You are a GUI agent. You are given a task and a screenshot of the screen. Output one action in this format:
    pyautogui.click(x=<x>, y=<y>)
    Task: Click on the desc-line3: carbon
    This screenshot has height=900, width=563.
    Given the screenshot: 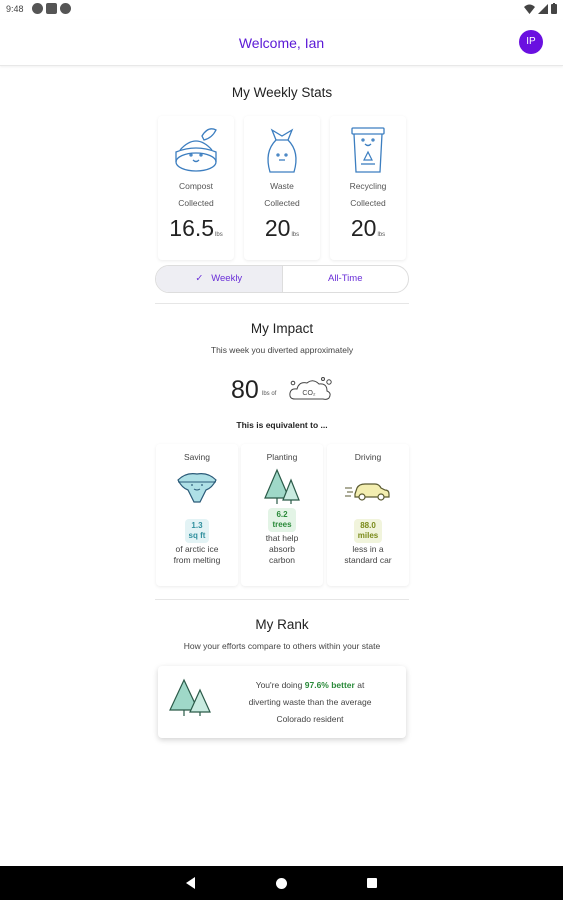 What is the action you would take?
    pyautogui.click(x=282, y=560)
    